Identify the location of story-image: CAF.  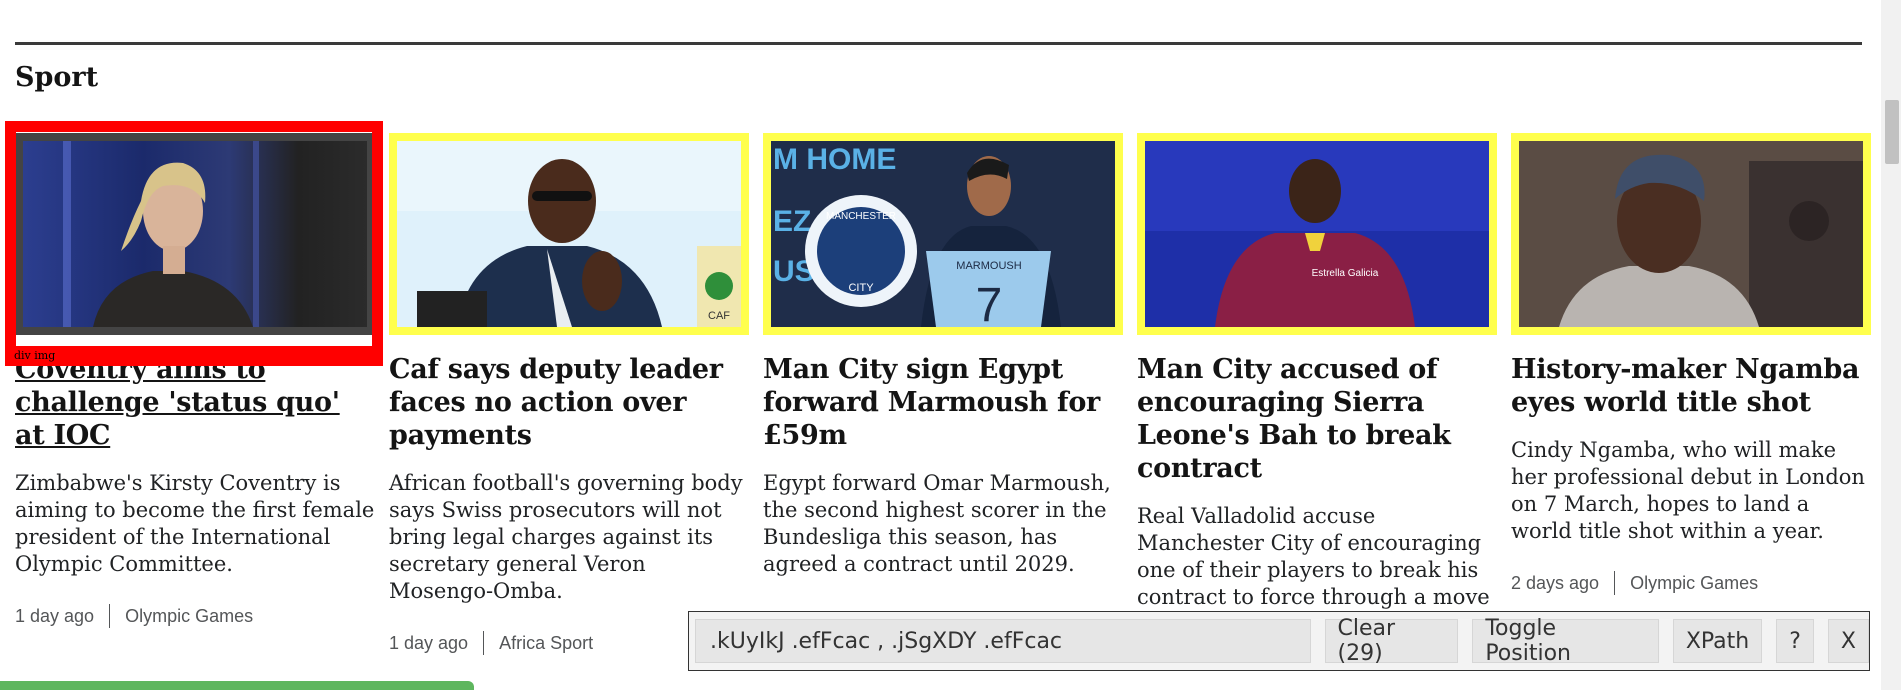
(569, 234).